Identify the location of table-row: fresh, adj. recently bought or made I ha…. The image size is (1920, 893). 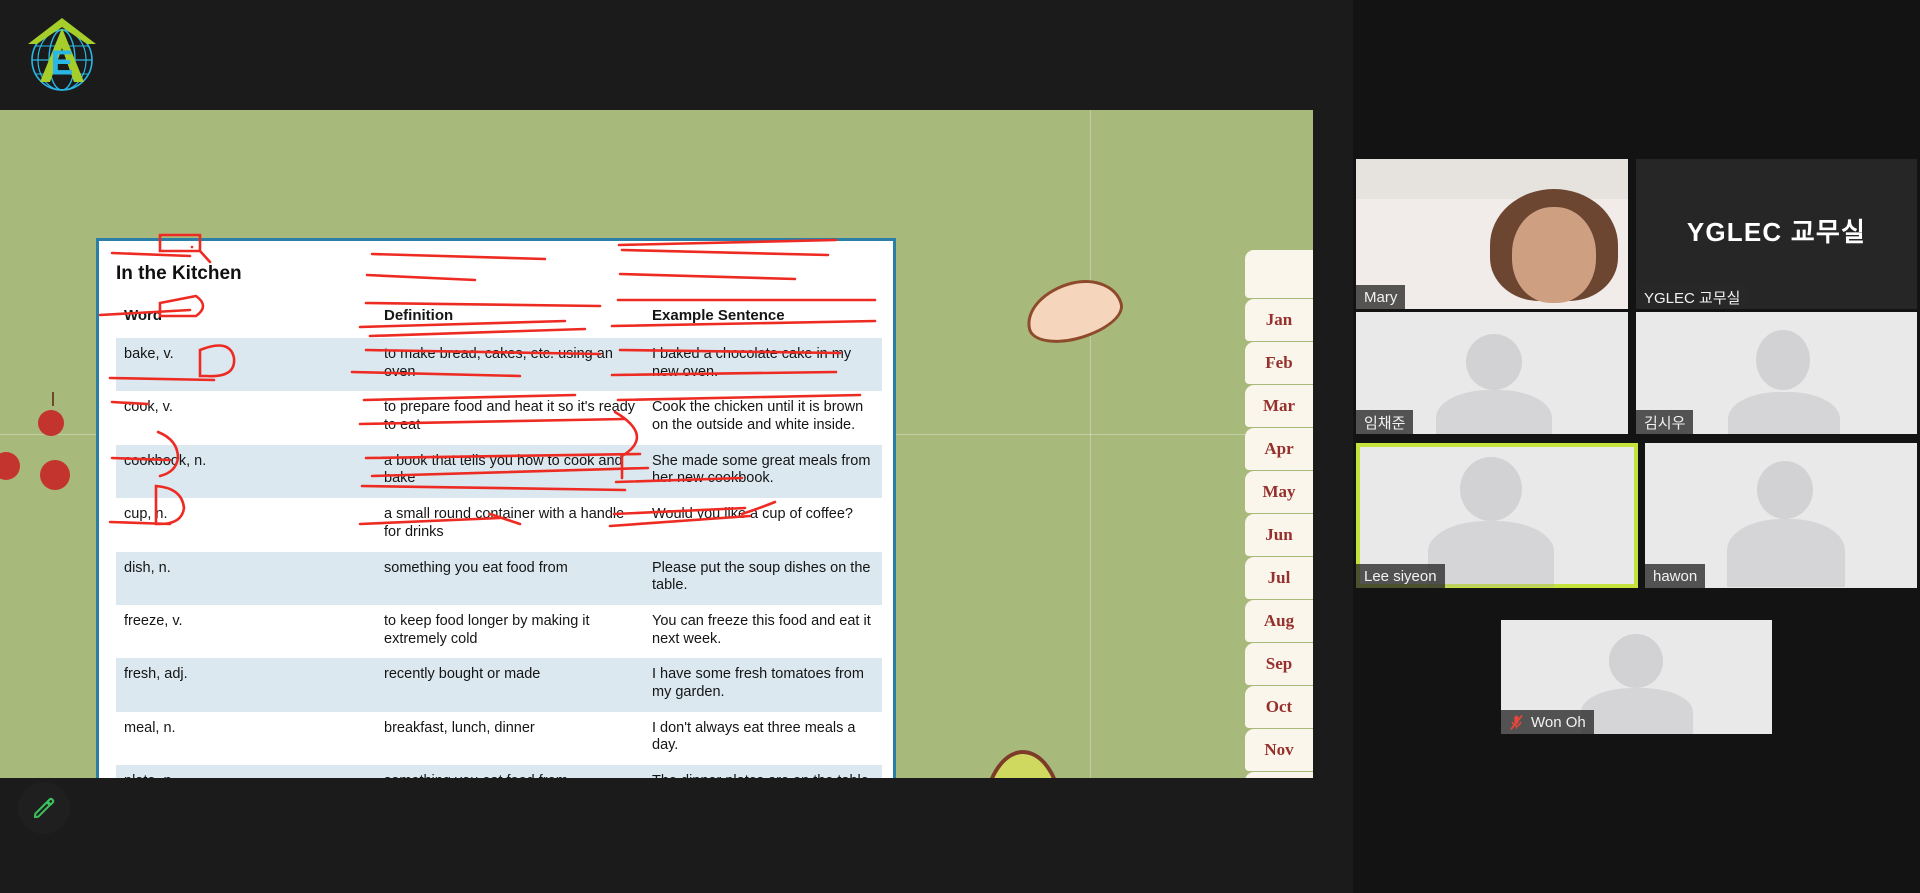
(499, 685).